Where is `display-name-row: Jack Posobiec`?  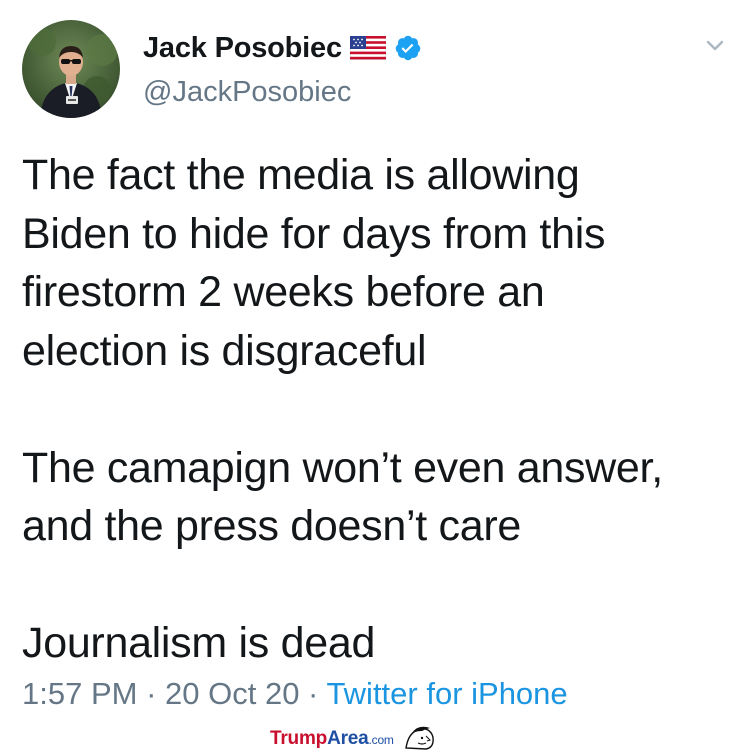
display-name-row: Jack Posobiec is located at coordinates (282, 48).